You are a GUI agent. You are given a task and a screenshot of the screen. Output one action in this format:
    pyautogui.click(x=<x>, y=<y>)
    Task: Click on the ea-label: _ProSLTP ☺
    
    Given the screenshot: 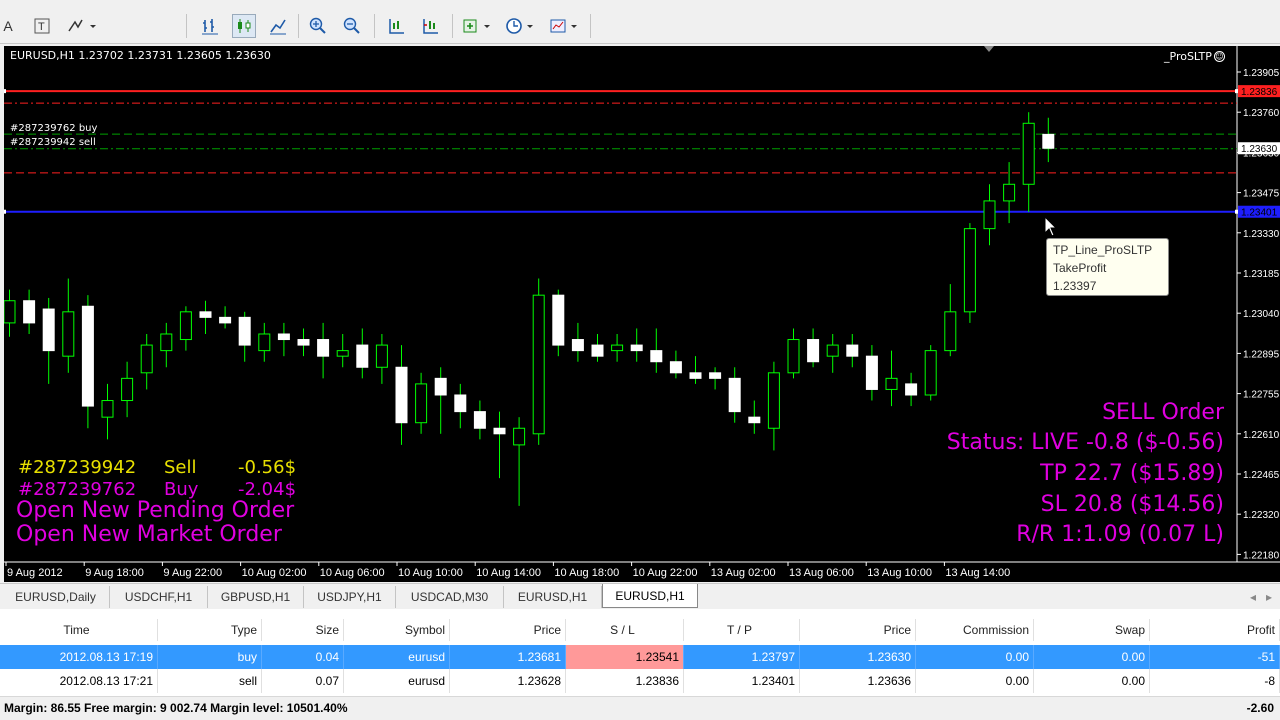 What is the action you would take?
    pyautogui.click(x=1194, y=56)
    